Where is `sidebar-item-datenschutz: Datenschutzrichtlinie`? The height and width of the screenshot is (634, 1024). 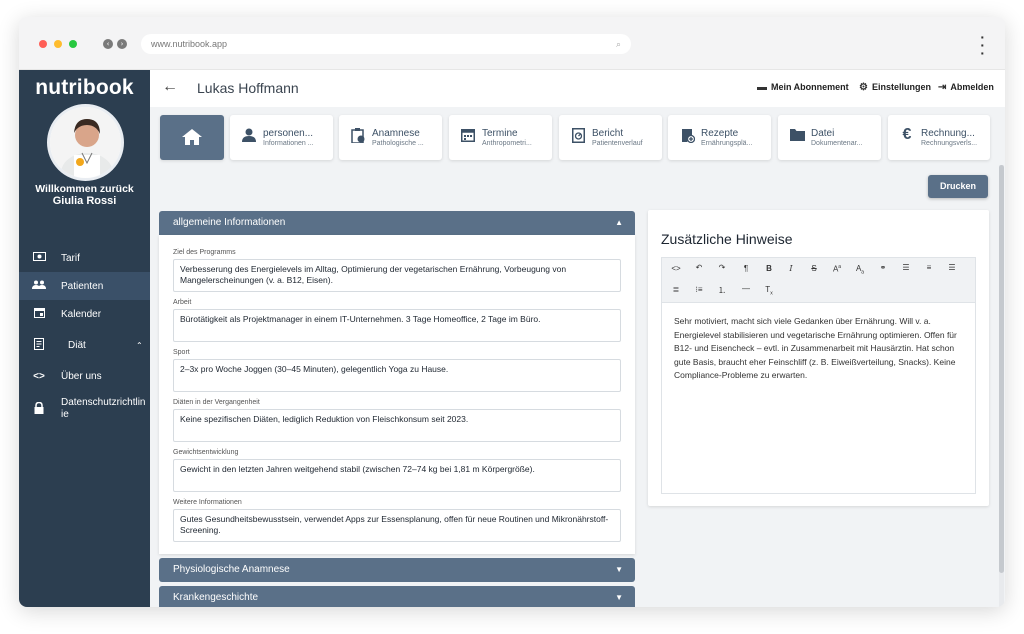 sidebar-item-datenschutz: Datenschutzrichtlinie is located at coordinates (84, 409).